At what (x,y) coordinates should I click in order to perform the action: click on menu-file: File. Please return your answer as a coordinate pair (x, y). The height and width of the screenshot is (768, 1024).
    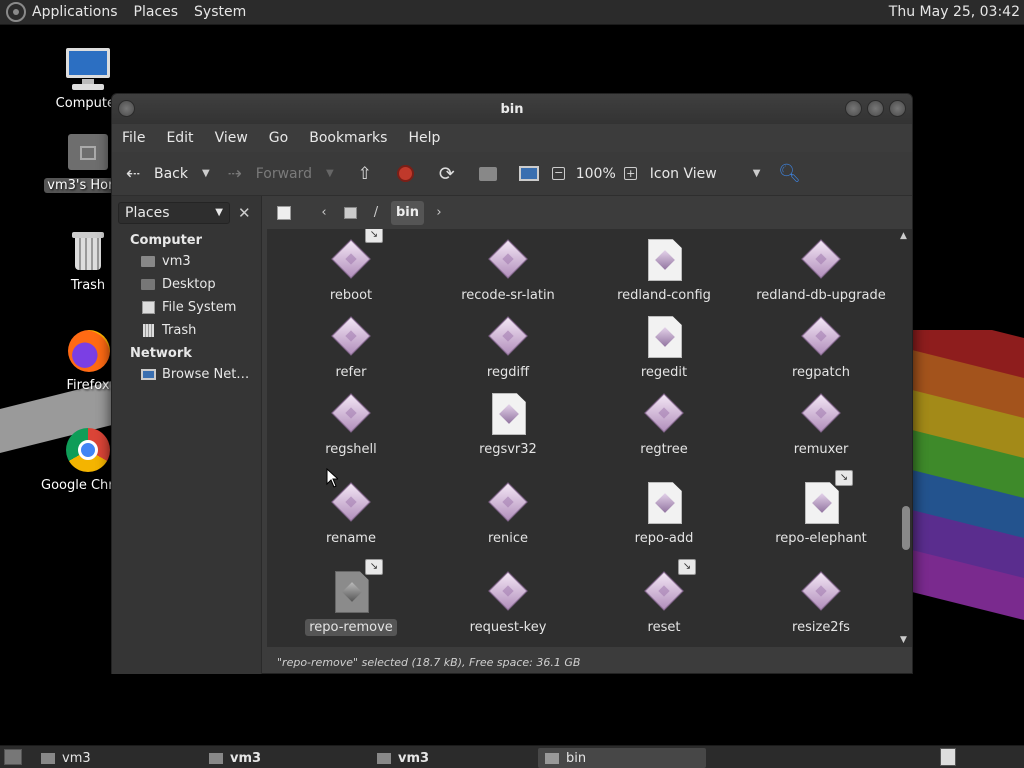
    Looking at the image, I should click on (133, 138).